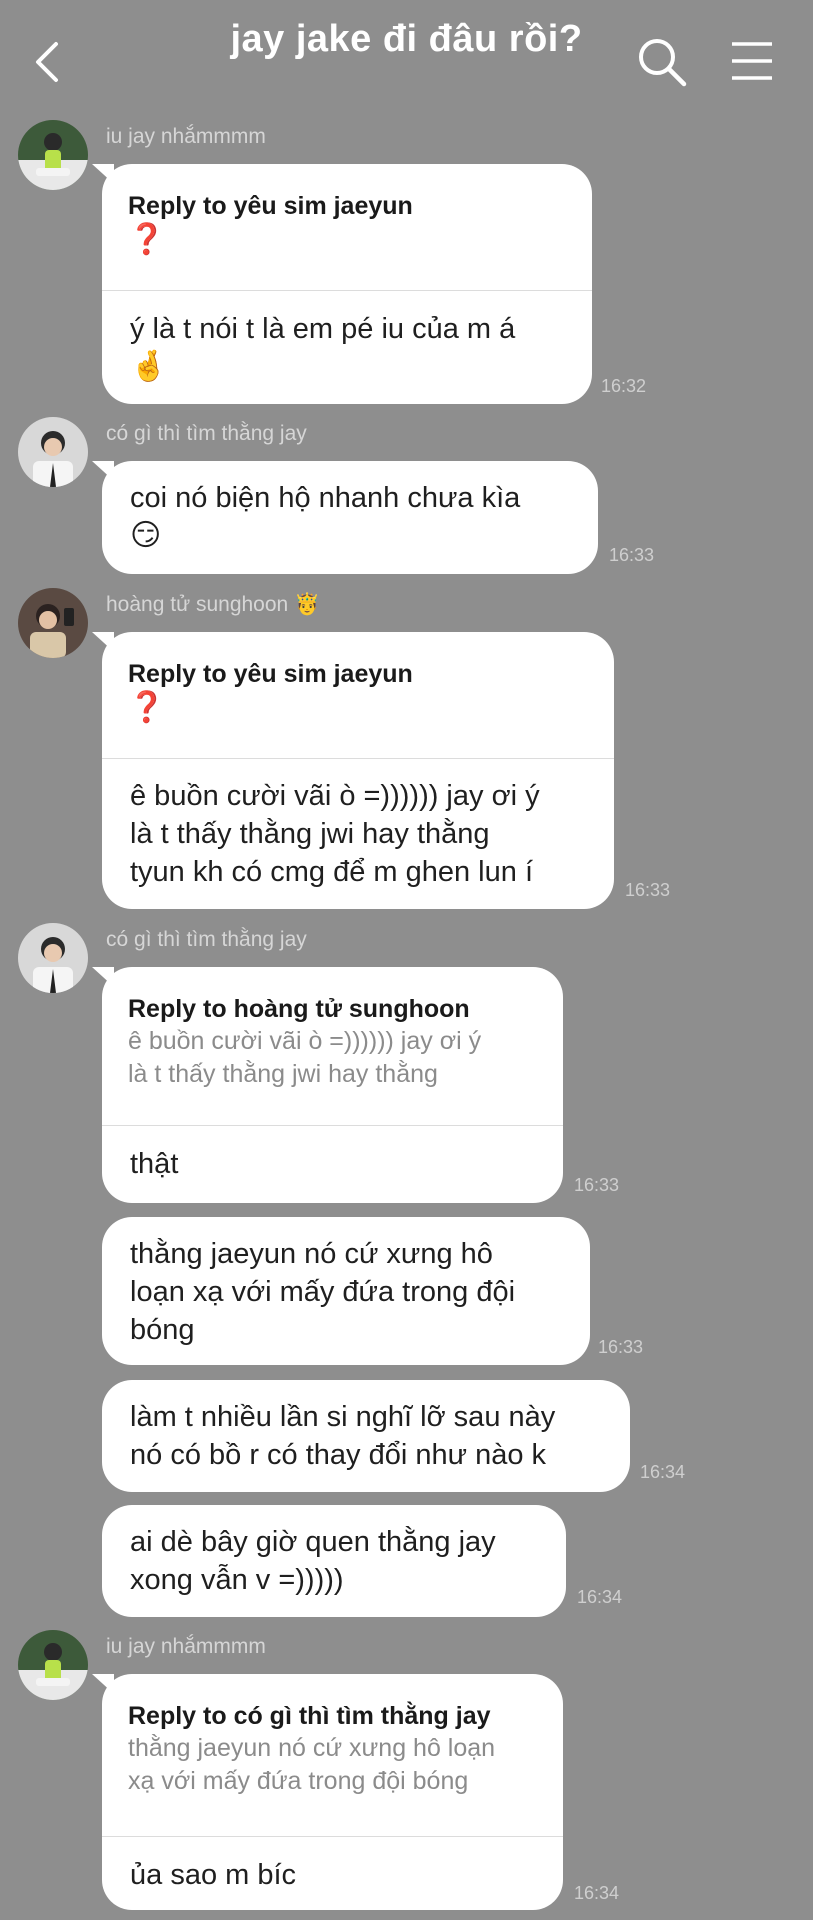  I want to click on message-bubble: coi nó biện hộ nhanh chưa kìa 😏, so click(345, 517).